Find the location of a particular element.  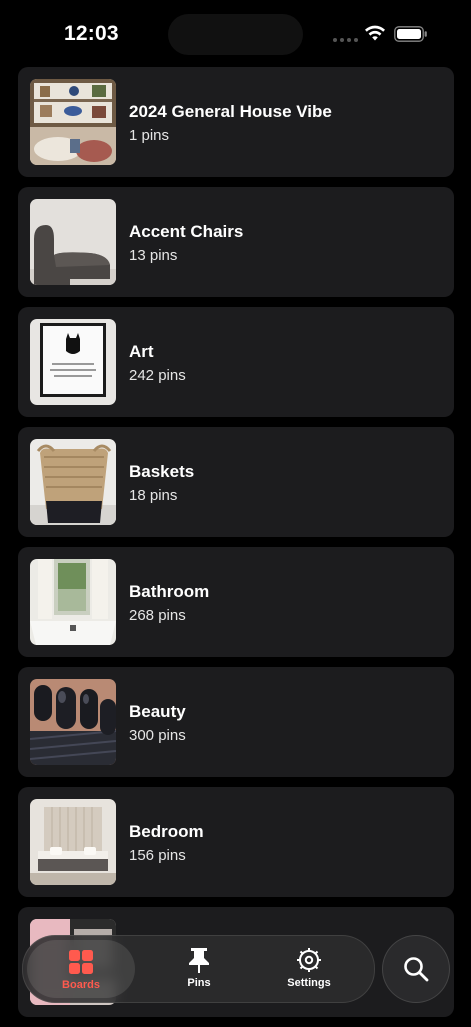

dynamic-island is located at coordinates (235, 34).